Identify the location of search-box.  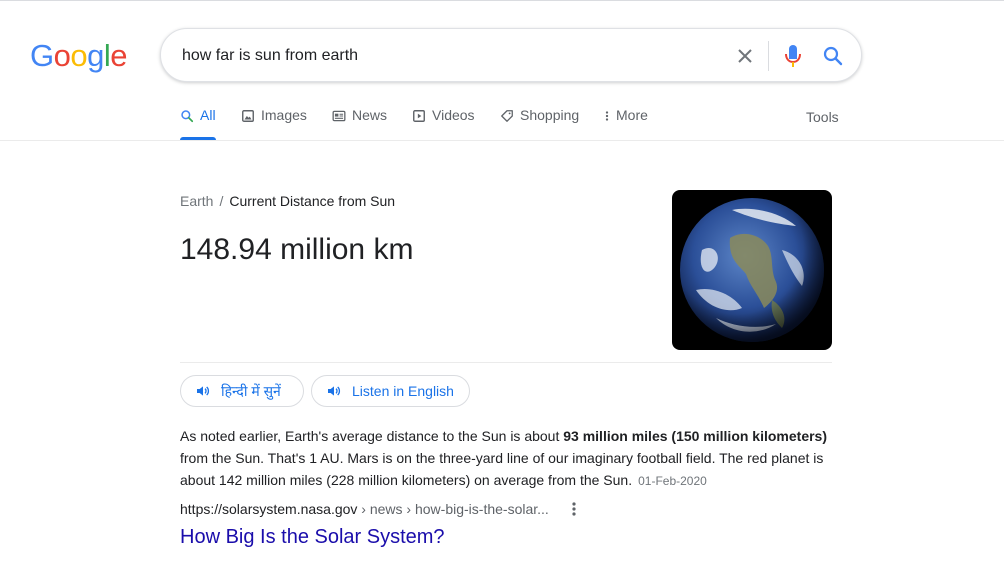
(511, 55).